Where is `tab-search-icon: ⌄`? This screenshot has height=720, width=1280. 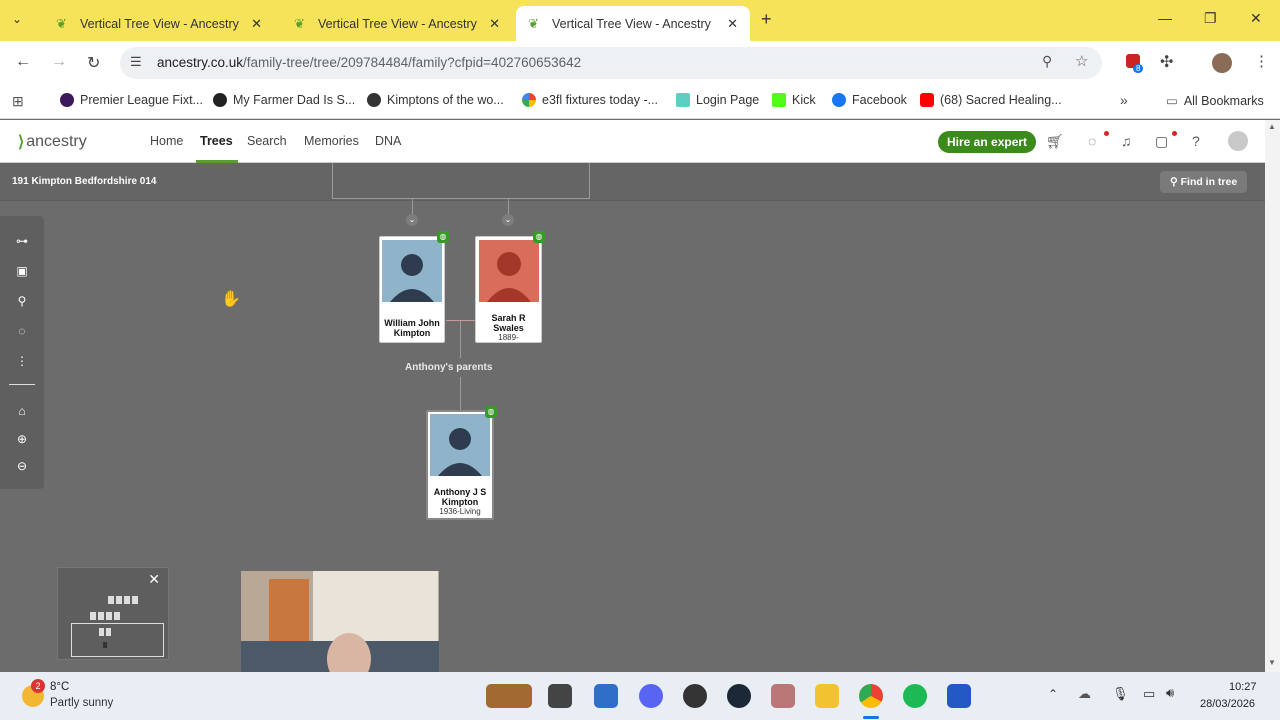 tab-search-icon: ⌄ is located at coordinates (17, 19).